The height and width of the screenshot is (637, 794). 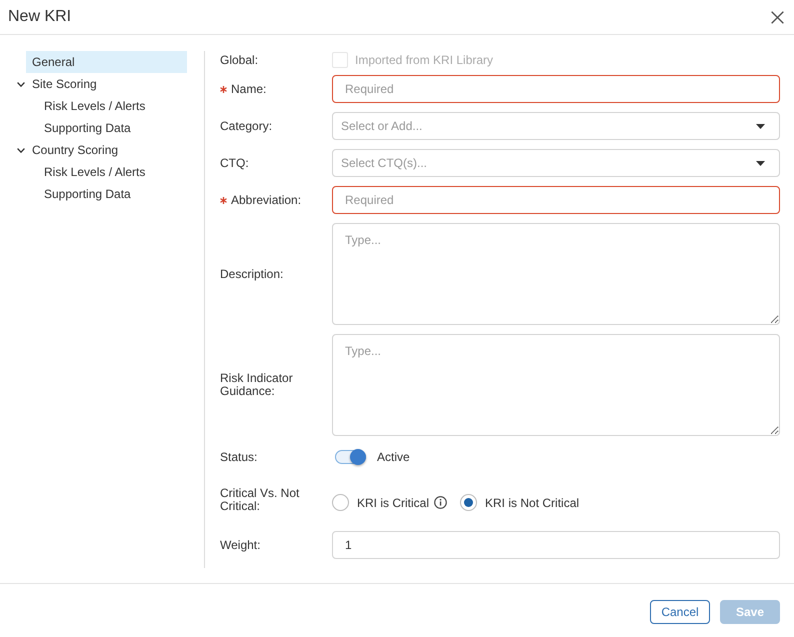 I want to click on toggle-switch, so click(x=350, y=457).